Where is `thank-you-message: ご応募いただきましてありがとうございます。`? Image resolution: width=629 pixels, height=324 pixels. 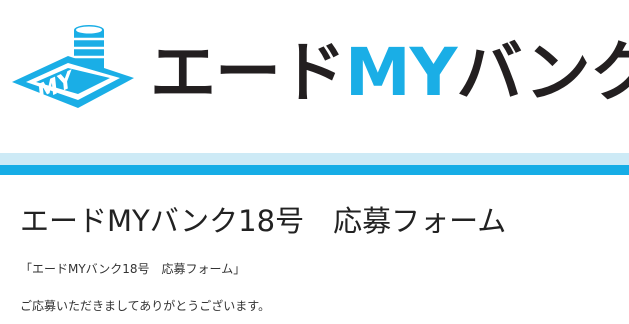 thank-you-message: ご応募いただきましてありがとうございます。 is located at coordinates (145, 306).